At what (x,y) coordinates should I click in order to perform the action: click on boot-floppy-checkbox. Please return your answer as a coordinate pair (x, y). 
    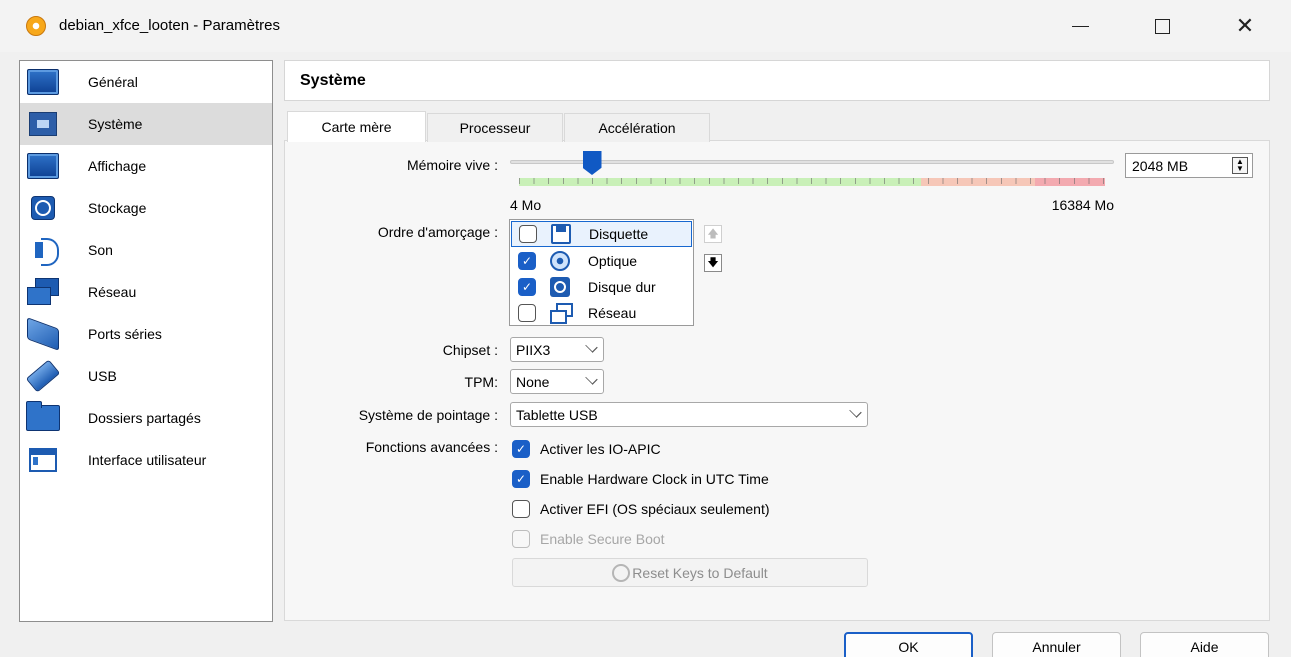
    Looking at the image, I should click on (528, 234).